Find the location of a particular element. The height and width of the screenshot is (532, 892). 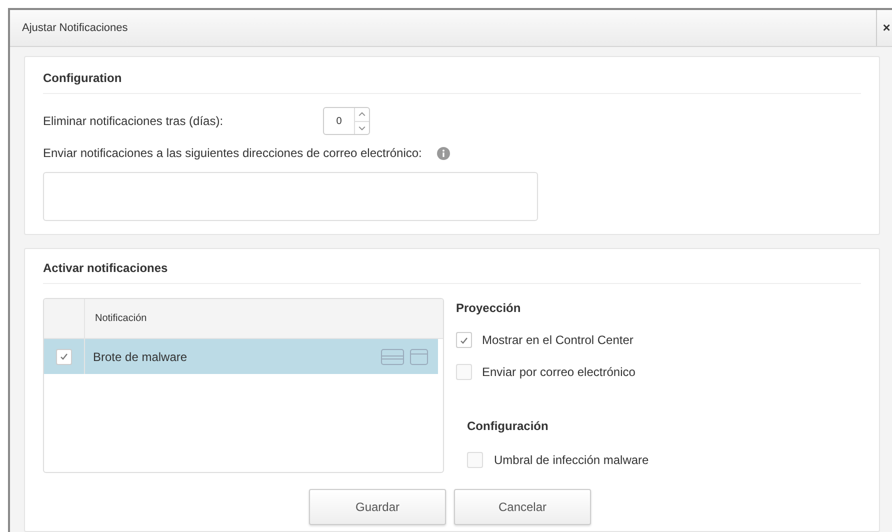

field-label: Eliminar notificaciones tras (días): is located at coordinates (133, 121).